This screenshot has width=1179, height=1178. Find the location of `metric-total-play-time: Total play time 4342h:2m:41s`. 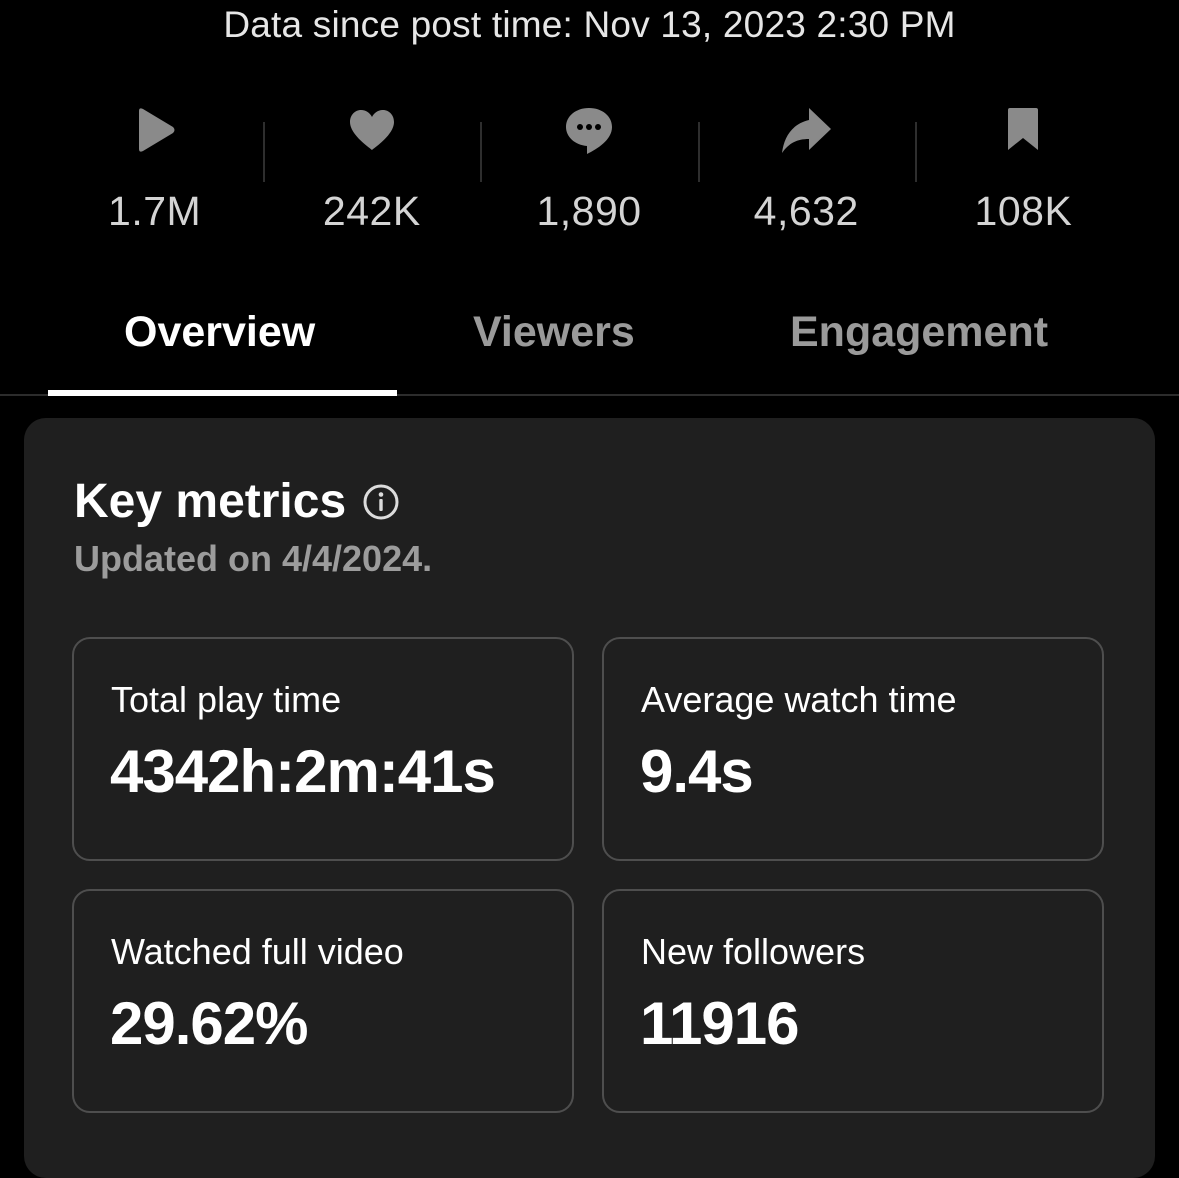

metric-total-play-time: Total play time 4342h:2m:41s is located at coordinates (323, 749).